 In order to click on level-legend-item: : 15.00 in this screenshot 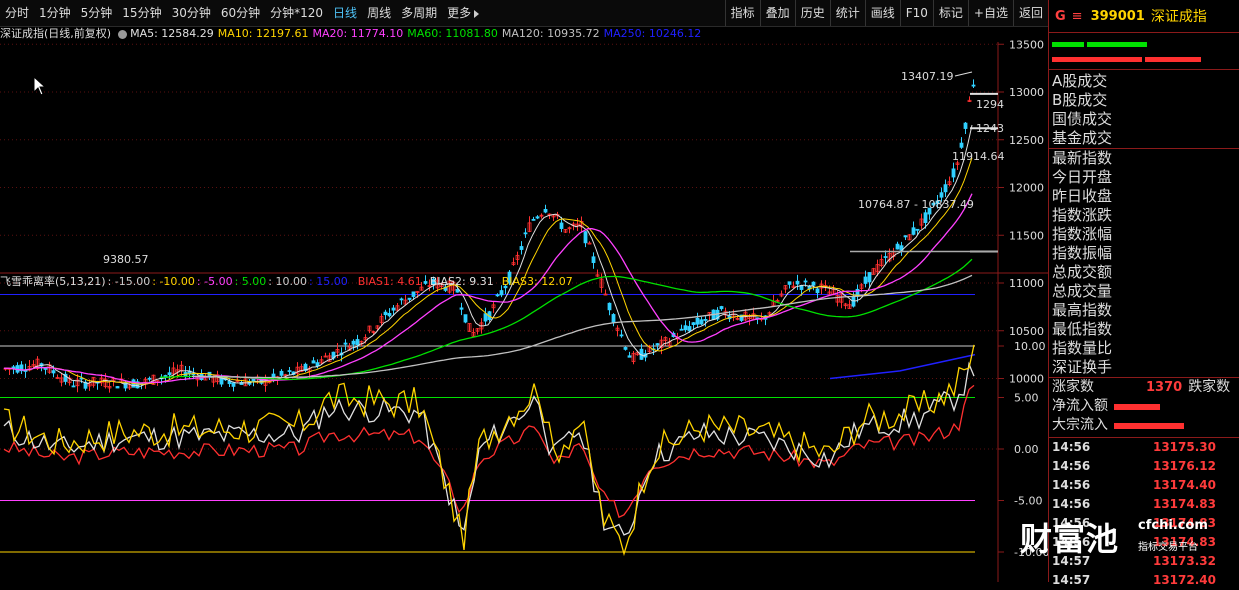, I will do `click(328, 281)`.